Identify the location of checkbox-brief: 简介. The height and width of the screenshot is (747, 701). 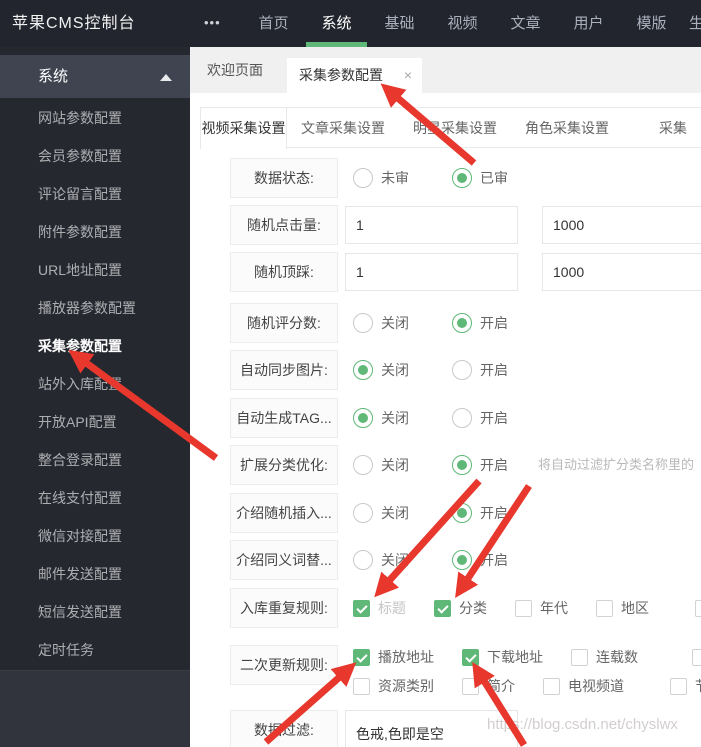
(488, 686).